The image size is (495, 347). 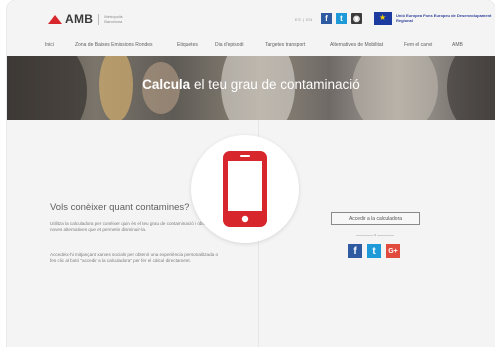 I want to click on access-calculator-button: Accedir a la calculadora, so click(x=375, y=218).